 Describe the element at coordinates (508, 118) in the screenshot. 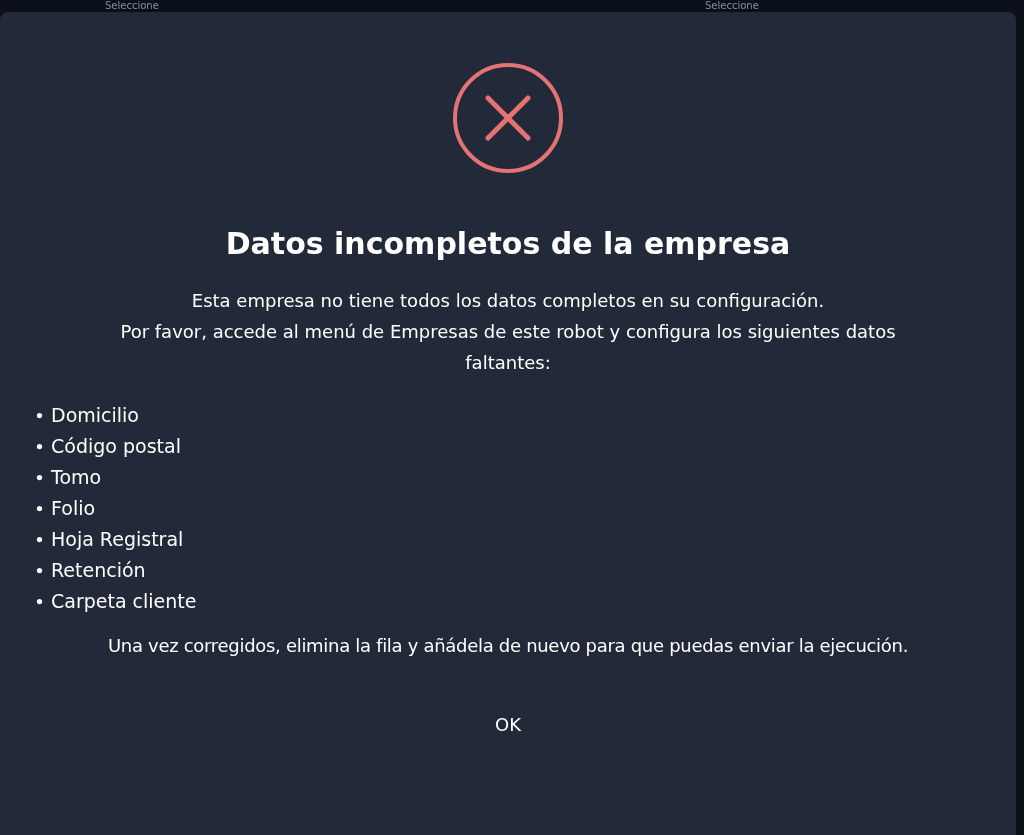

I see `error-icon` at that location.